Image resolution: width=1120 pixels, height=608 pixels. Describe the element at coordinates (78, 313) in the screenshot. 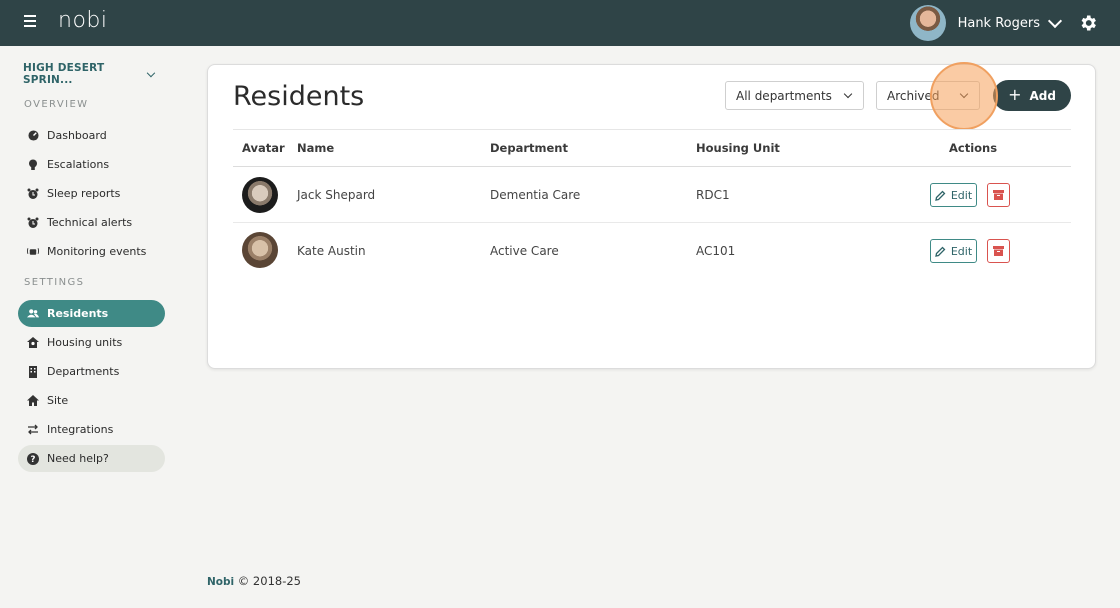

I see `sidebar-item-label: Residents` at that location.